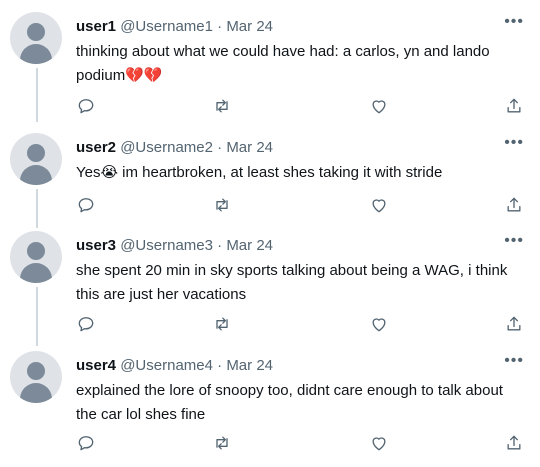 This screenshot has width=540, height=467. I want to click on tweet-header: user2 @Username2 · Mar 24, so click(174, 149).